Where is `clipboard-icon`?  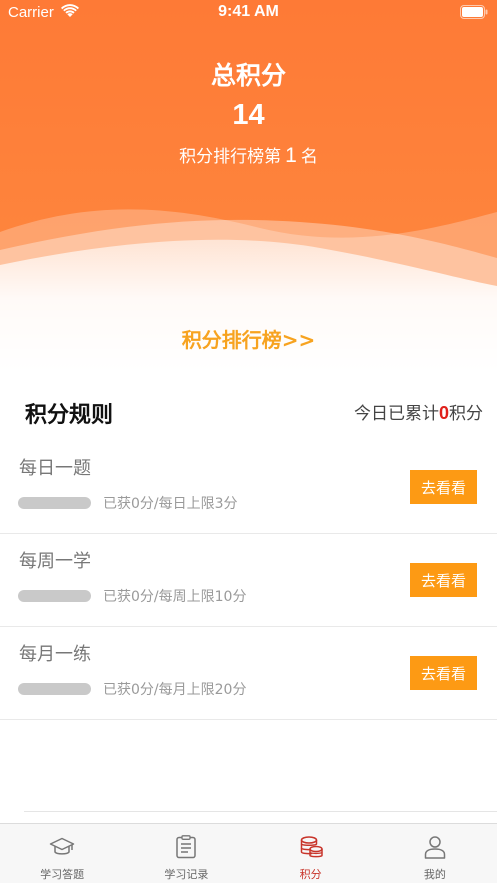 clipboard-icon is located at coordinates (186, 847).